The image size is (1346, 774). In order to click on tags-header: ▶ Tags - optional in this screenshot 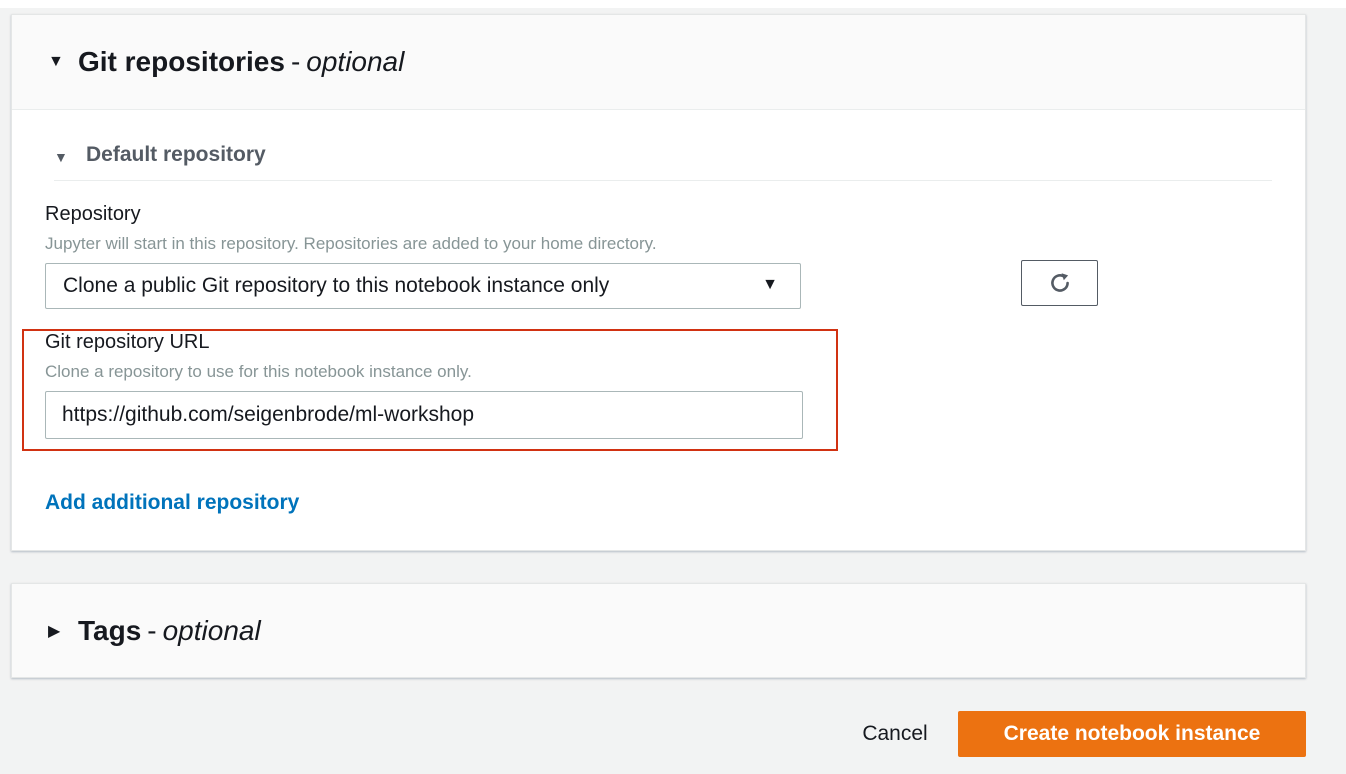, I will do `click(658, 630)`.